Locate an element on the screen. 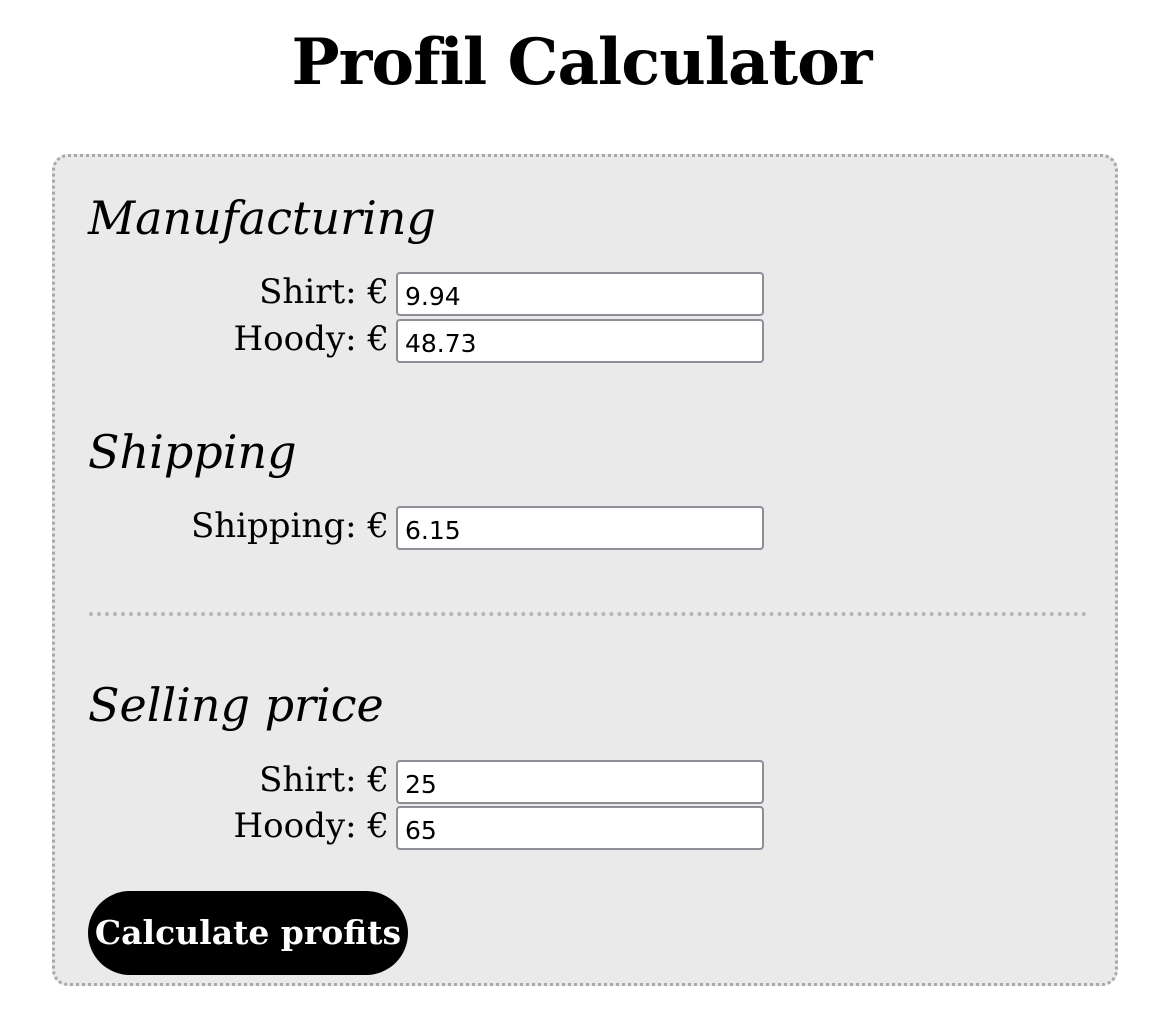 This screenshot has width=1163, height=1015. page-title: Profil Calculator is located at coordinates (582, 62).